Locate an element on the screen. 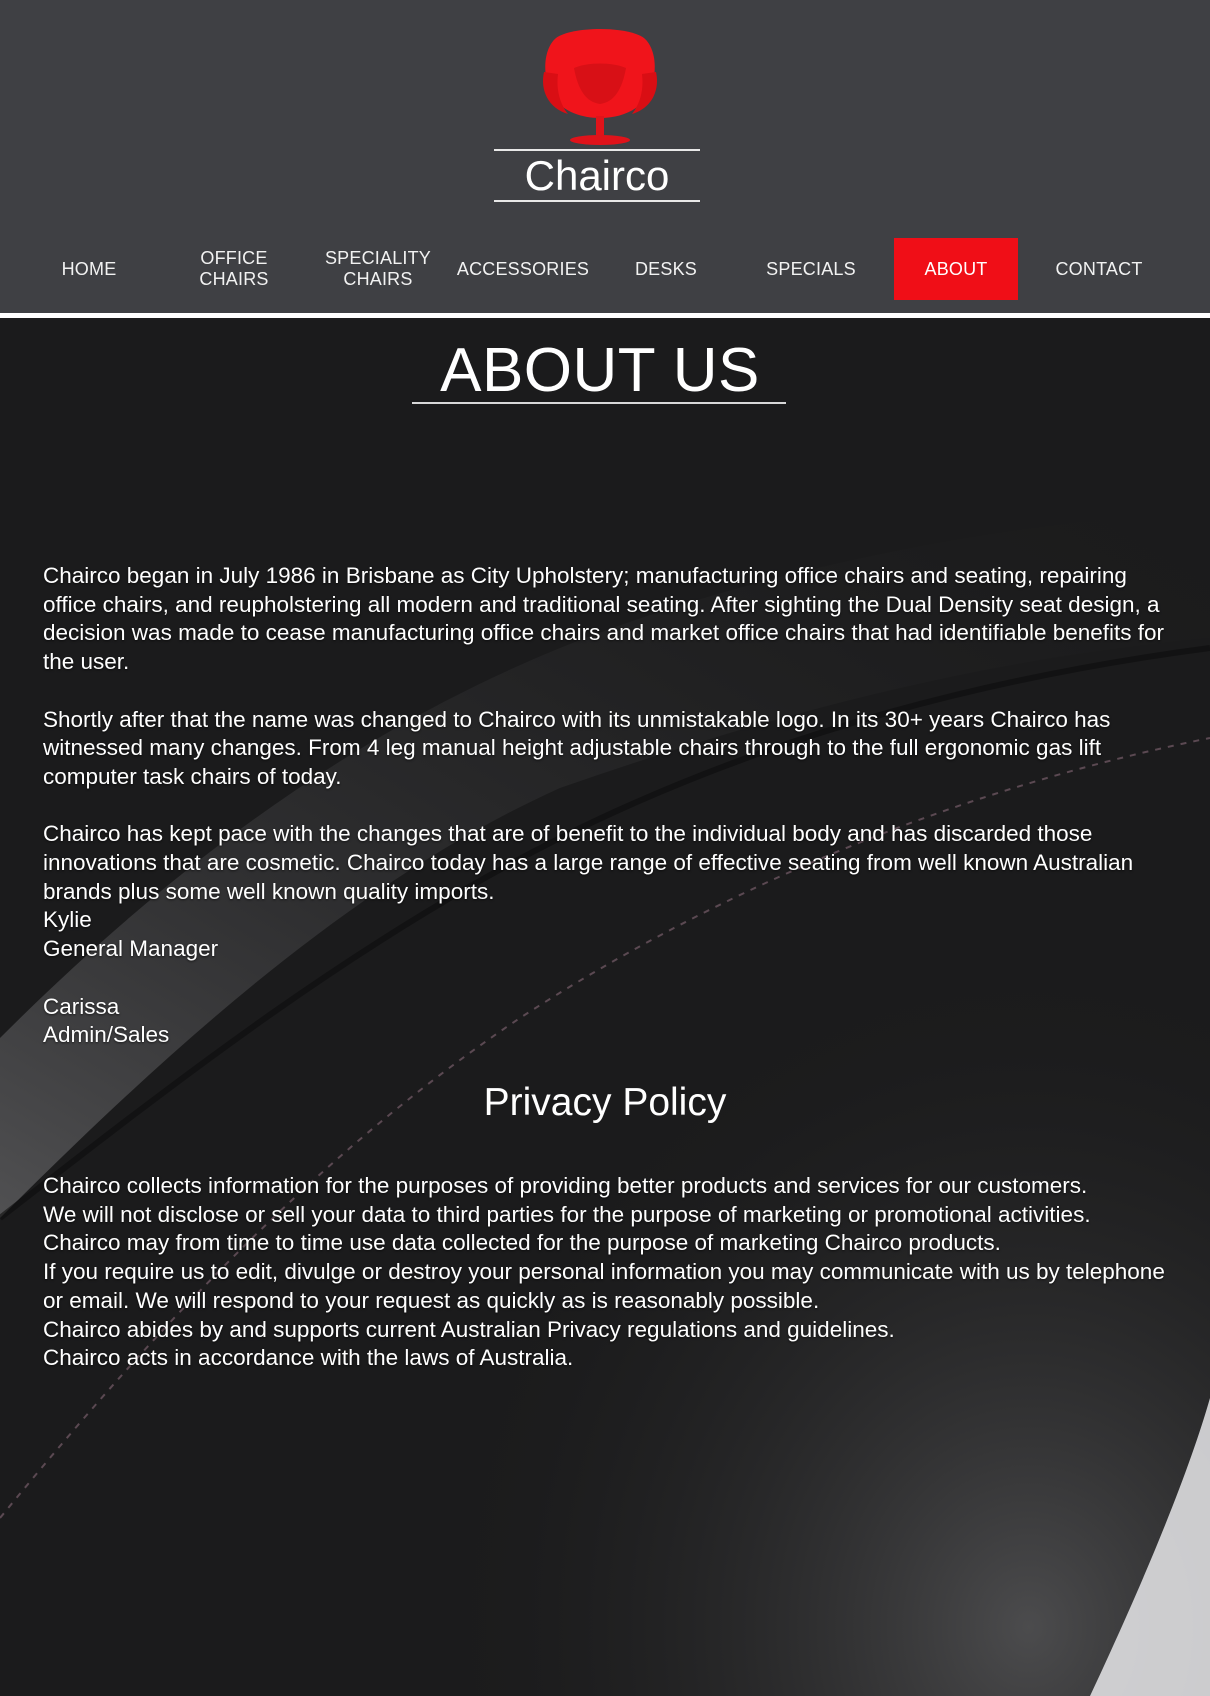 Image resolution: width=1210 pixels, height=1696 pixels. title-underline is located at coordinates (599, 403).